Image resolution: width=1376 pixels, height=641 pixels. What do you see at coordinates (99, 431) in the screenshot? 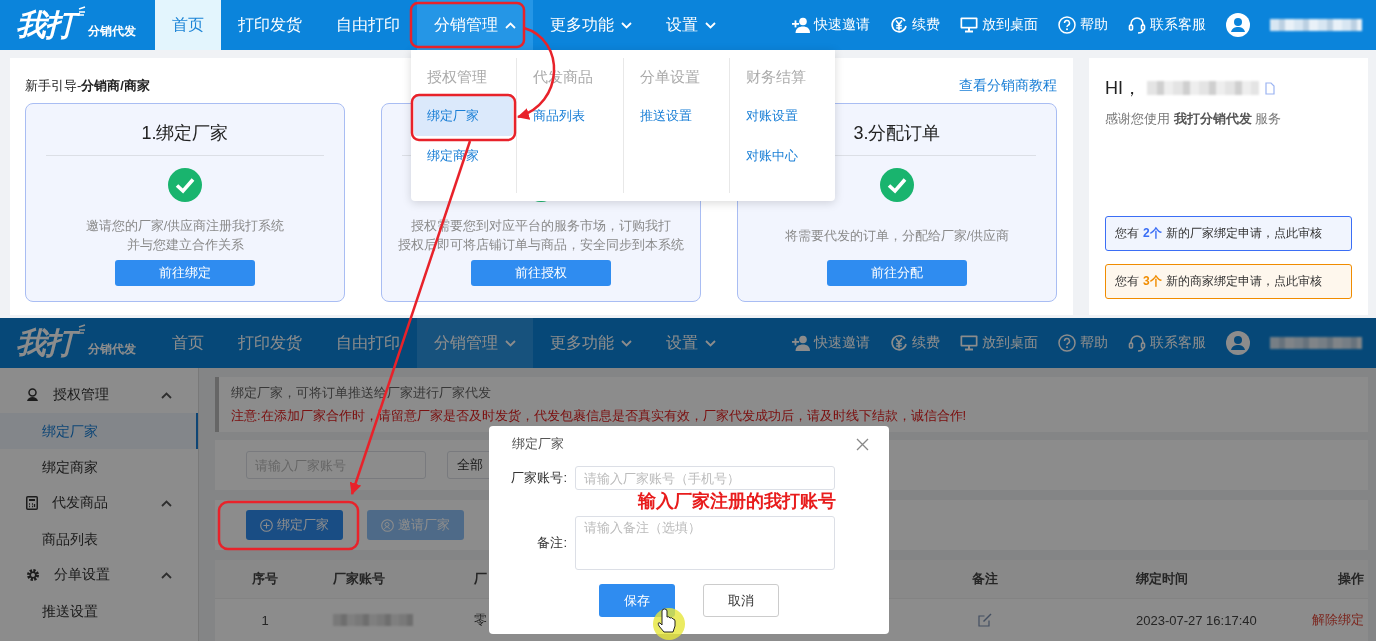
I see `sidebar-item: 绑定厂家` at bounding box center [99, 431].